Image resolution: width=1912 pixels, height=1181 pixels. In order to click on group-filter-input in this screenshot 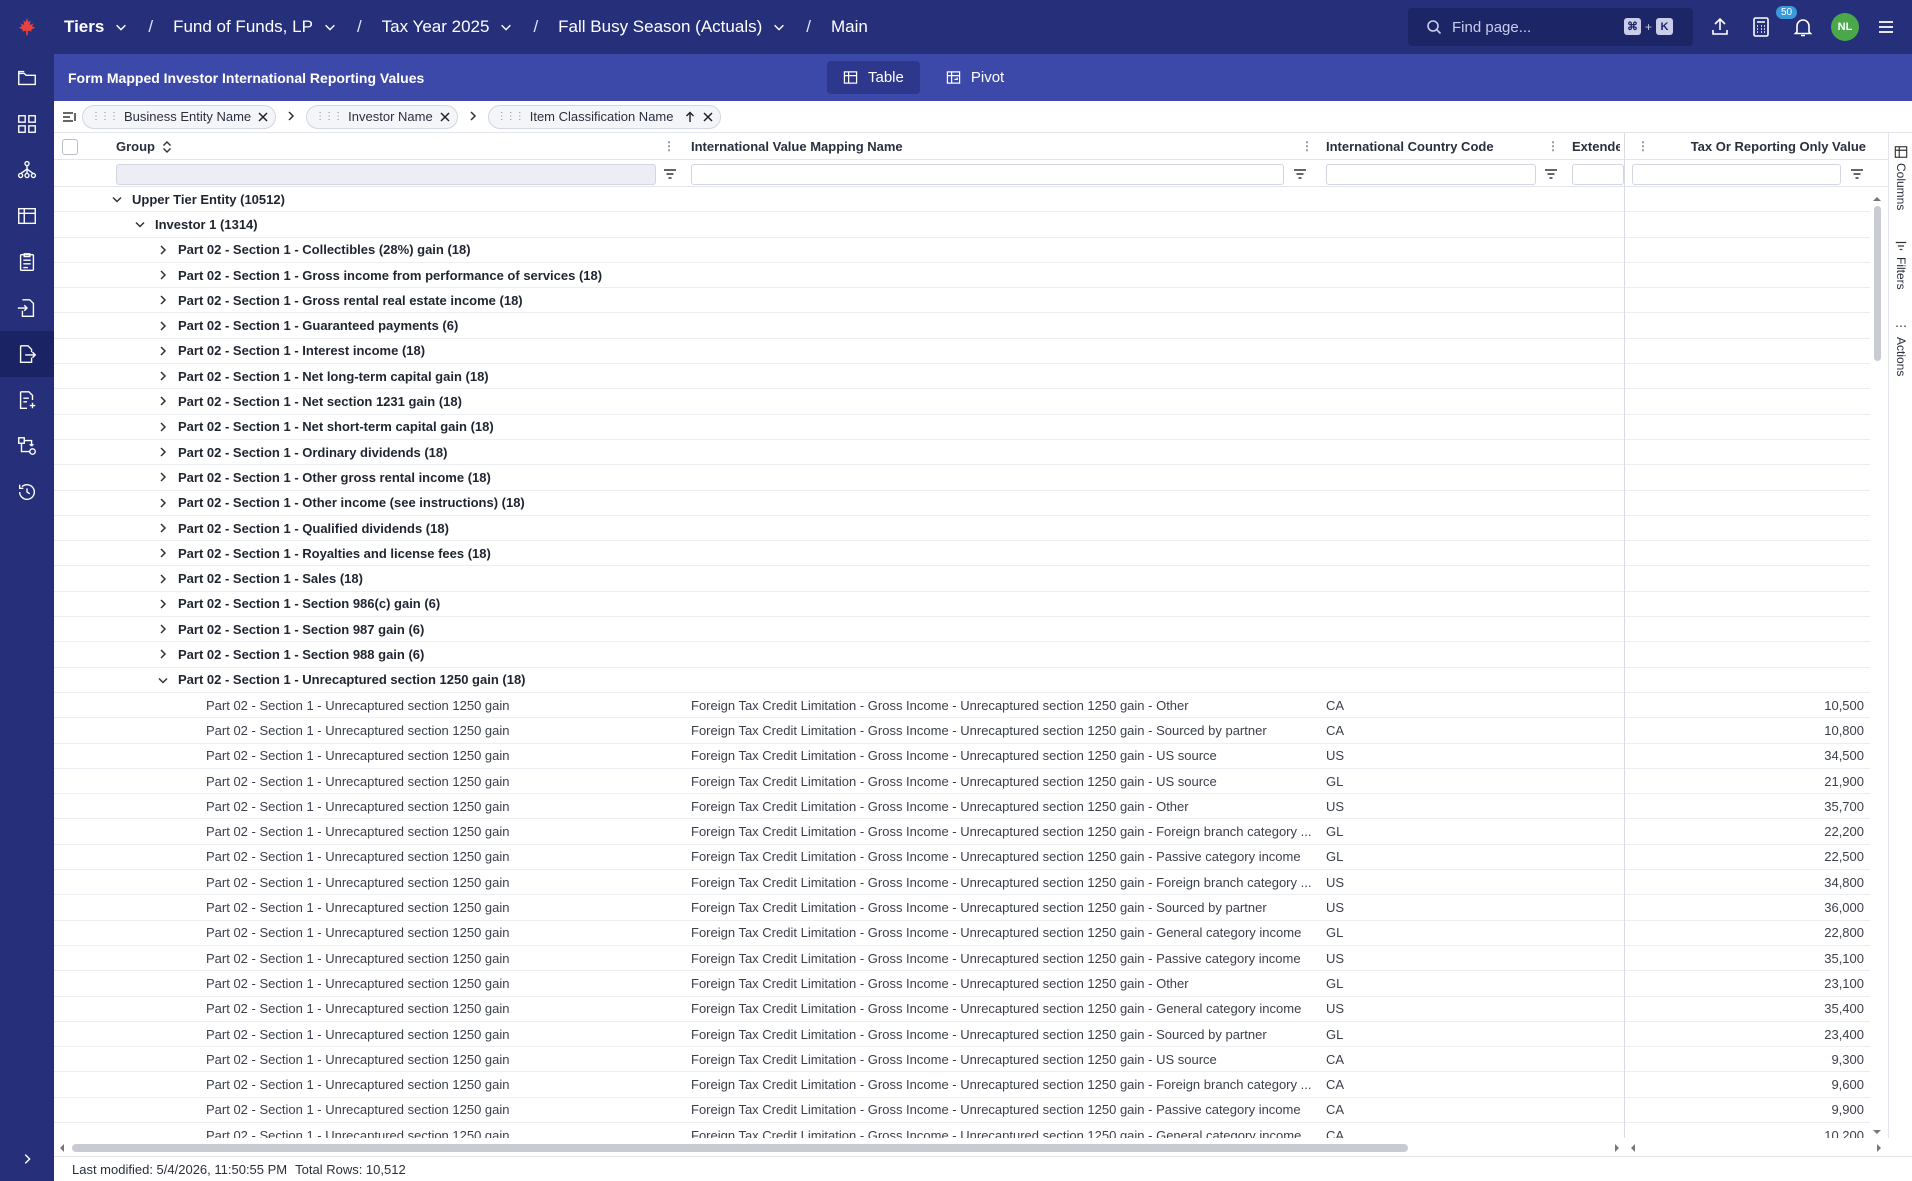, I will do `click(386, 174)`.